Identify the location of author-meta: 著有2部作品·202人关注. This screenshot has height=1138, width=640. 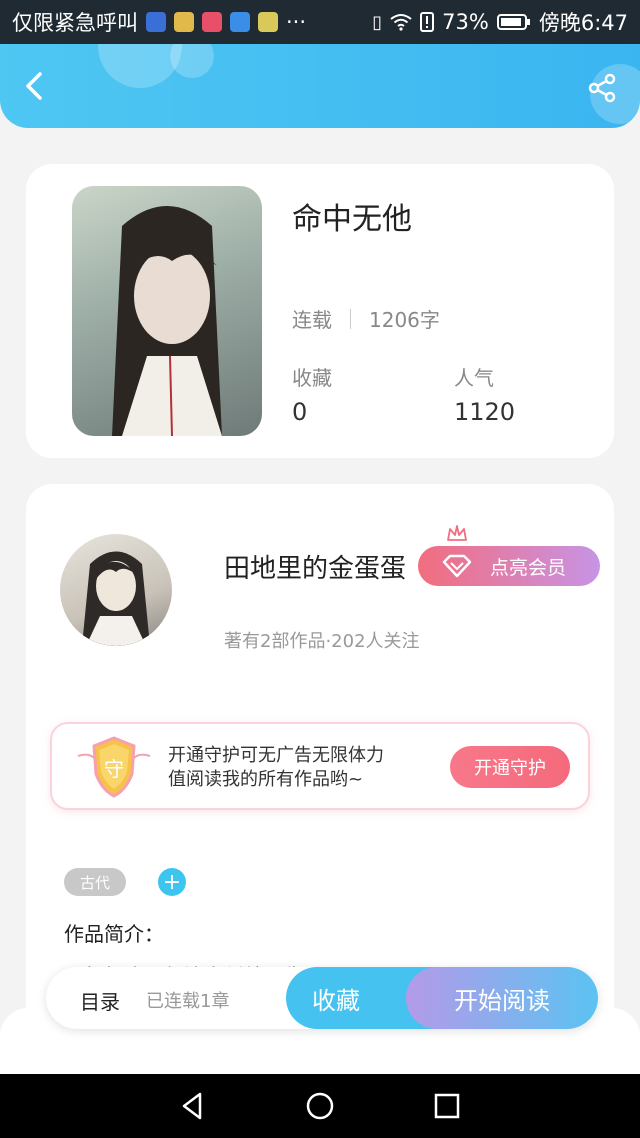
(322, 641).